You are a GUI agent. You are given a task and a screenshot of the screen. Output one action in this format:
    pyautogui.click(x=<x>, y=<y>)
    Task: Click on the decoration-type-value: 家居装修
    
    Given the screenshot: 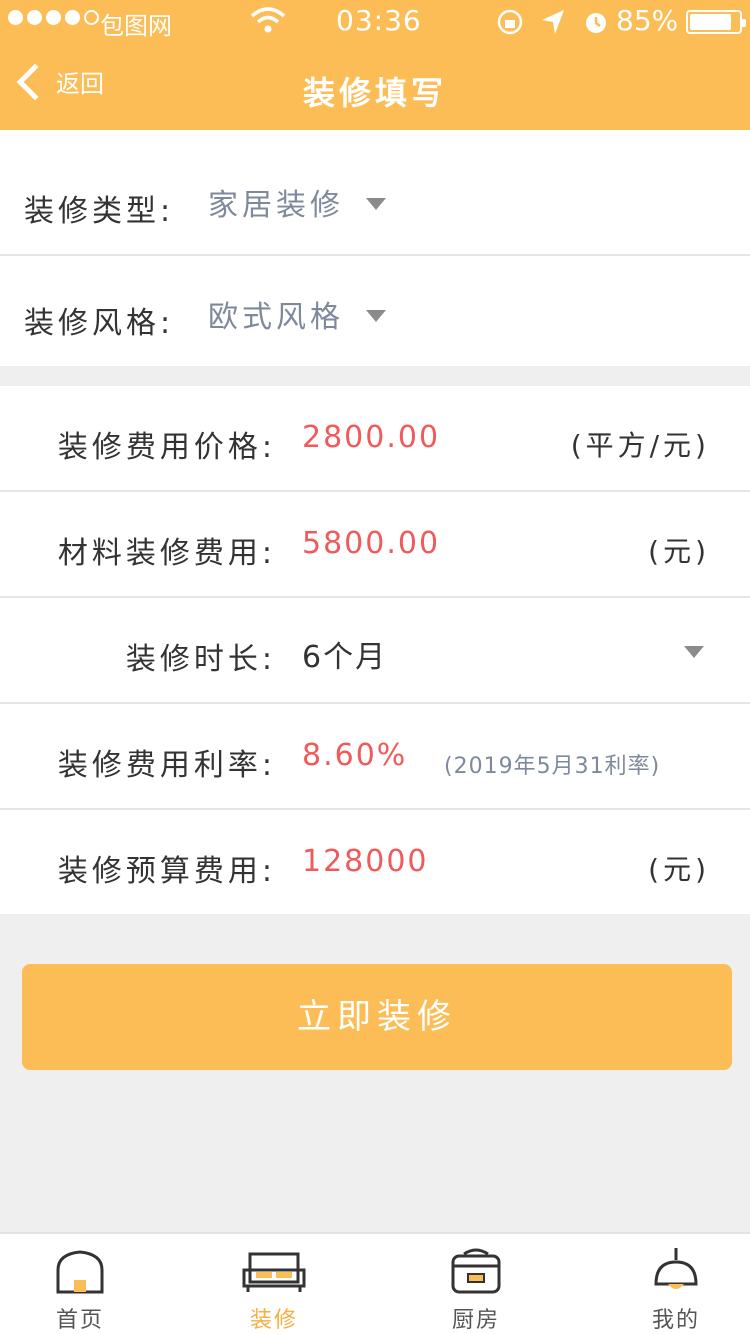 What is the action you would take?
    pyautogui.click(x=276, y=205)
    